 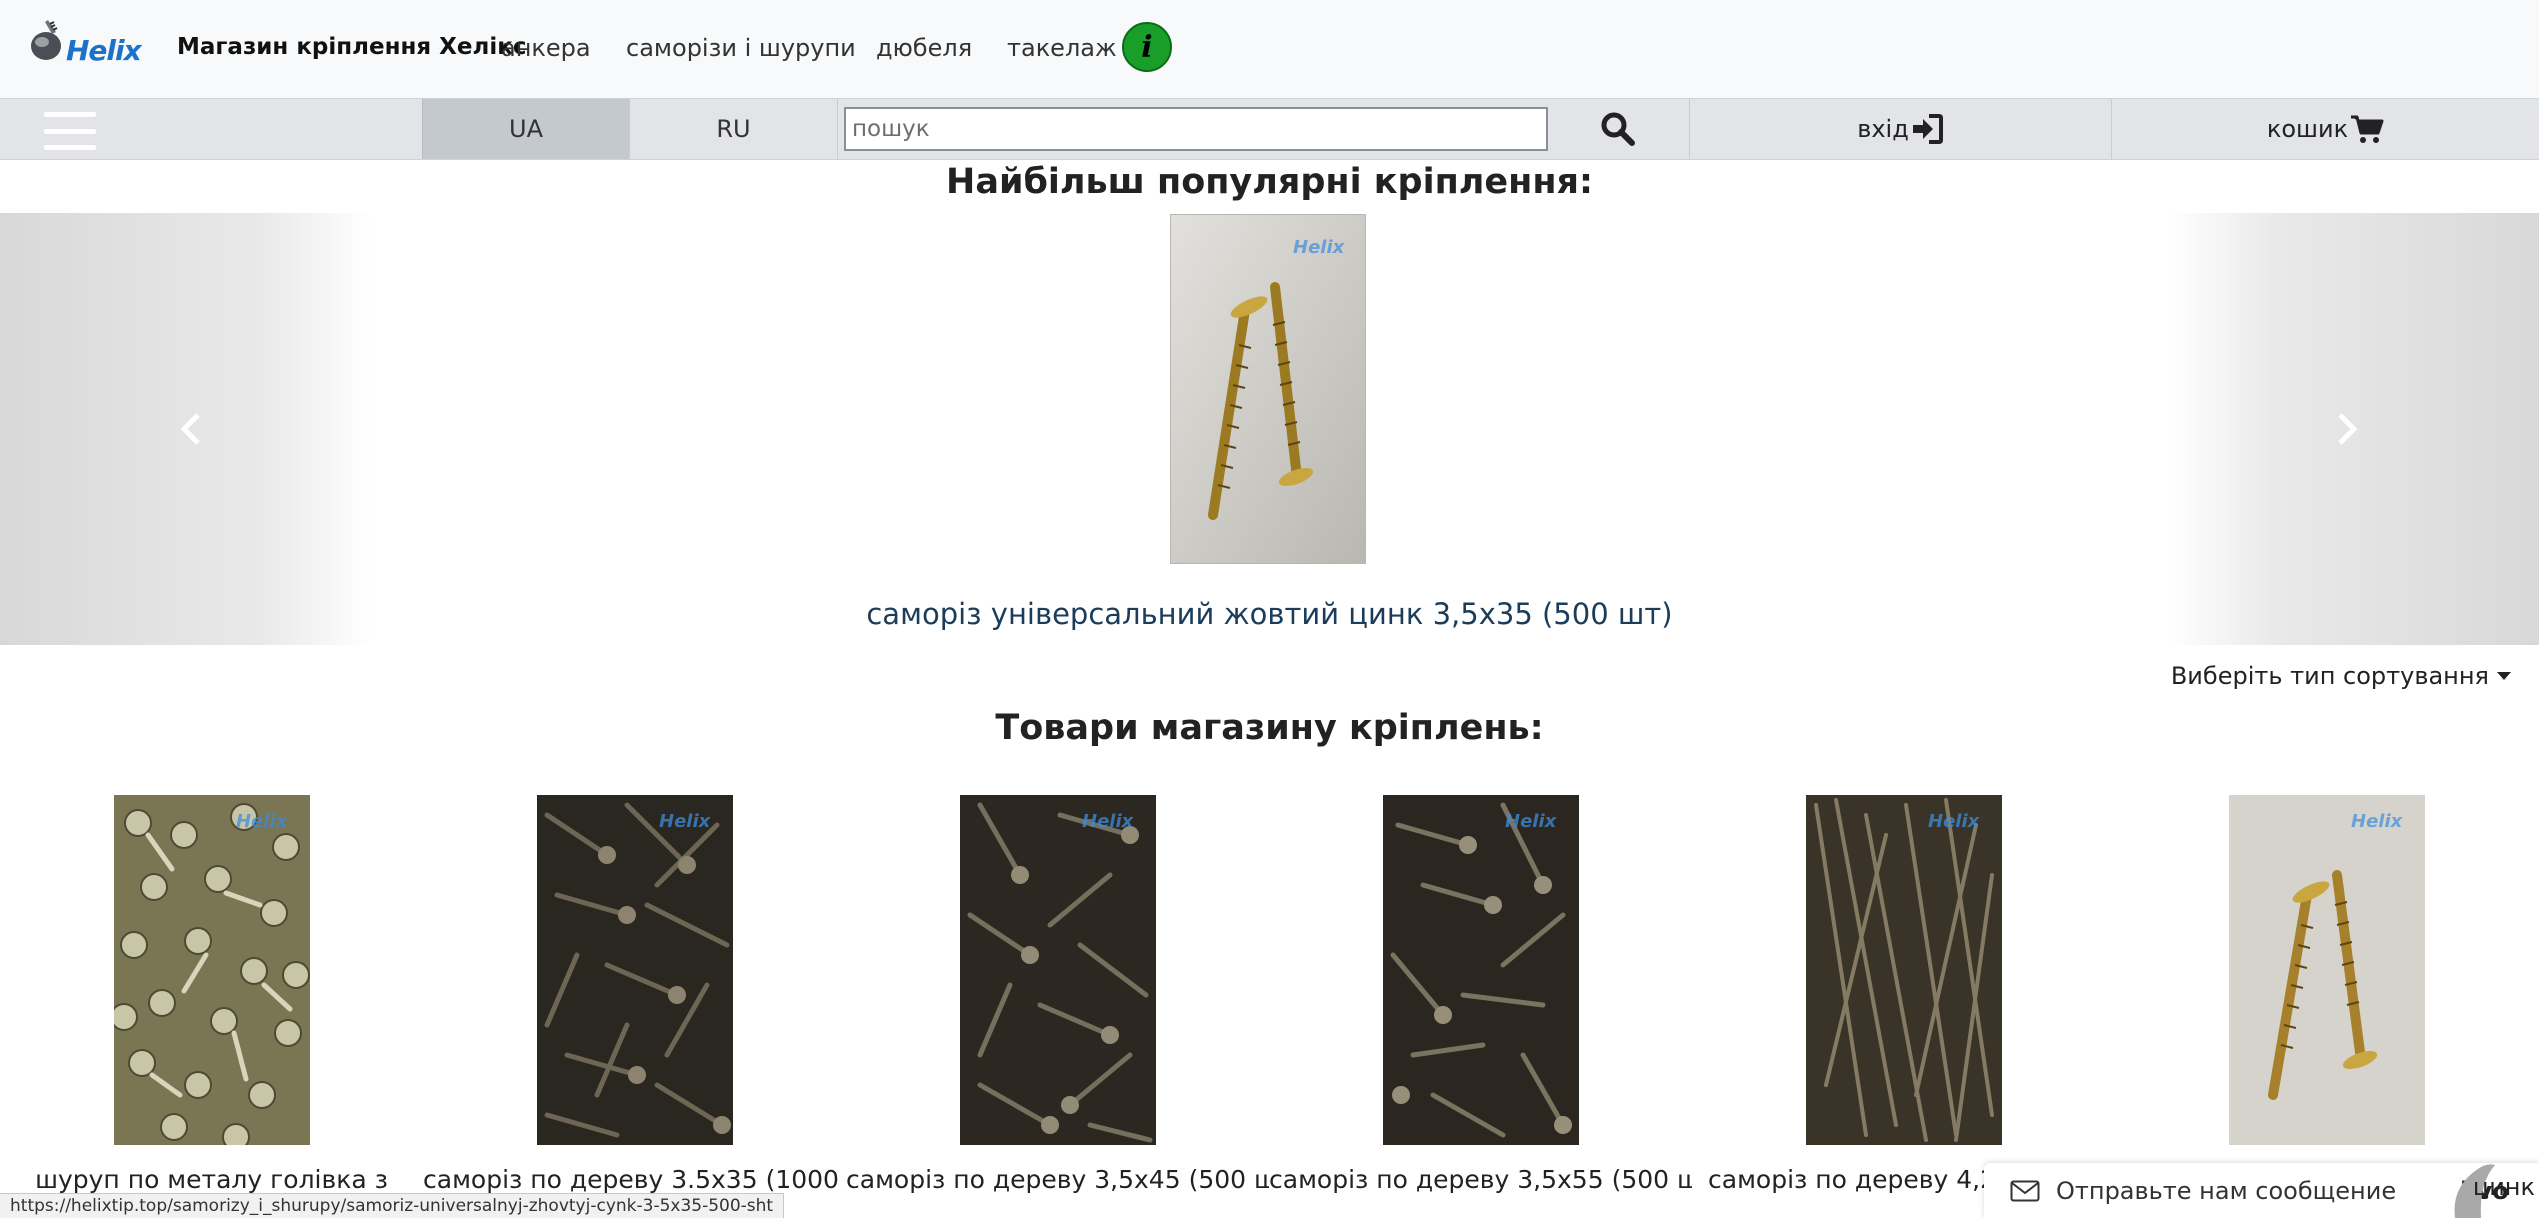 I want to click on nav-link-rigging: такелаж, so click(x=1062, y=48).